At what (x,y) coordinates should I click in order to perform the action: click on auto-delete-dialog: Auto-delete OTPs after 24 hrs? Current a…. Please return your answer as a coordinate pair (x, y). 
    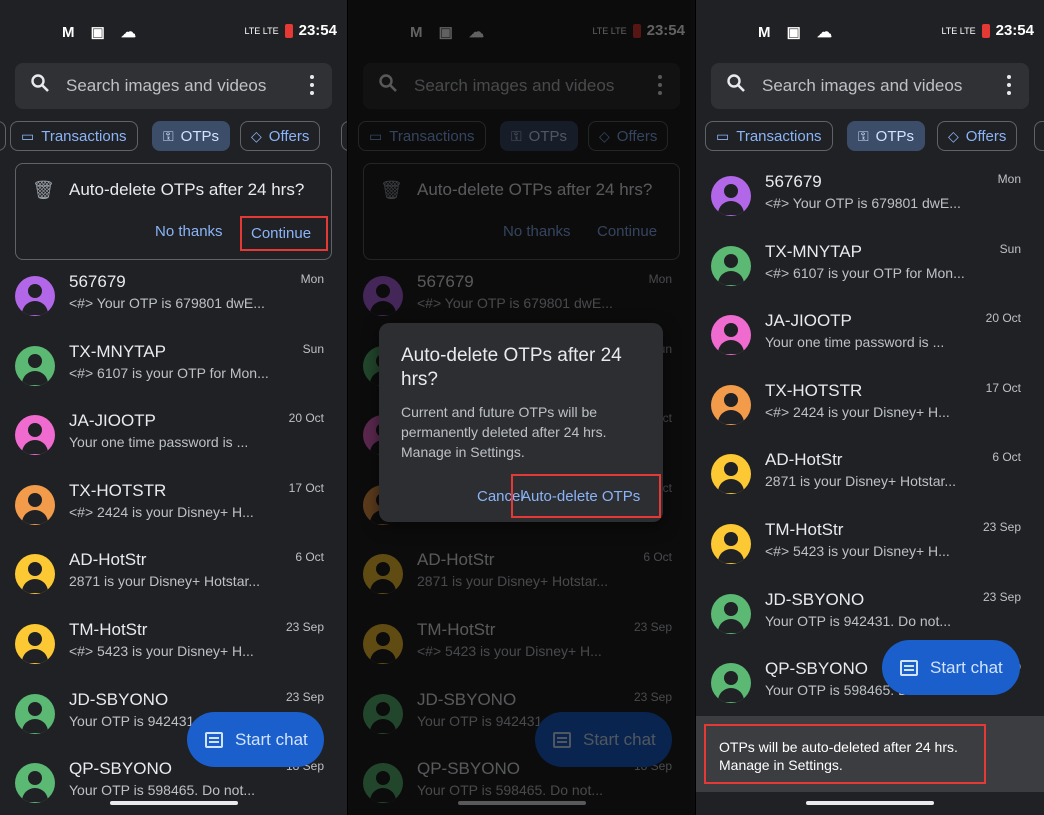
    Looking at the image, I should click on (521, 422).